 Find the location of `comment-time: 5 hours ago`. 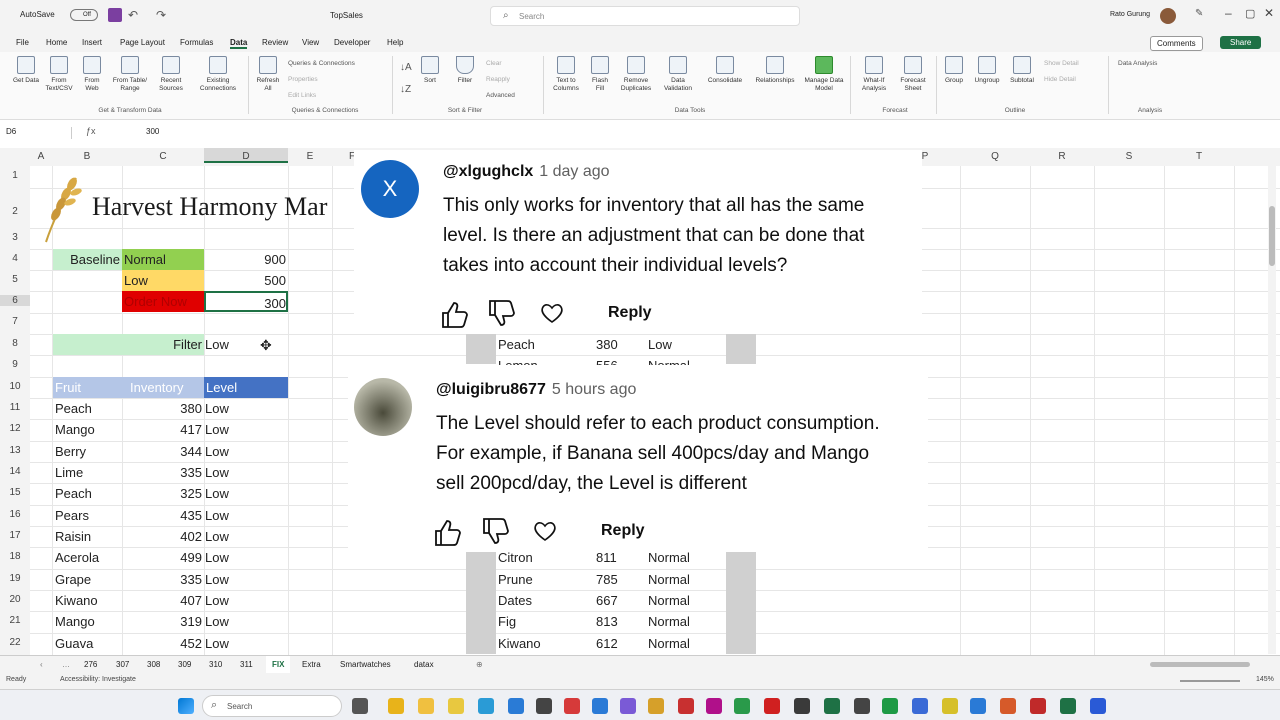

comment-time: 5 hours ago is located at coordinates (594, 389).